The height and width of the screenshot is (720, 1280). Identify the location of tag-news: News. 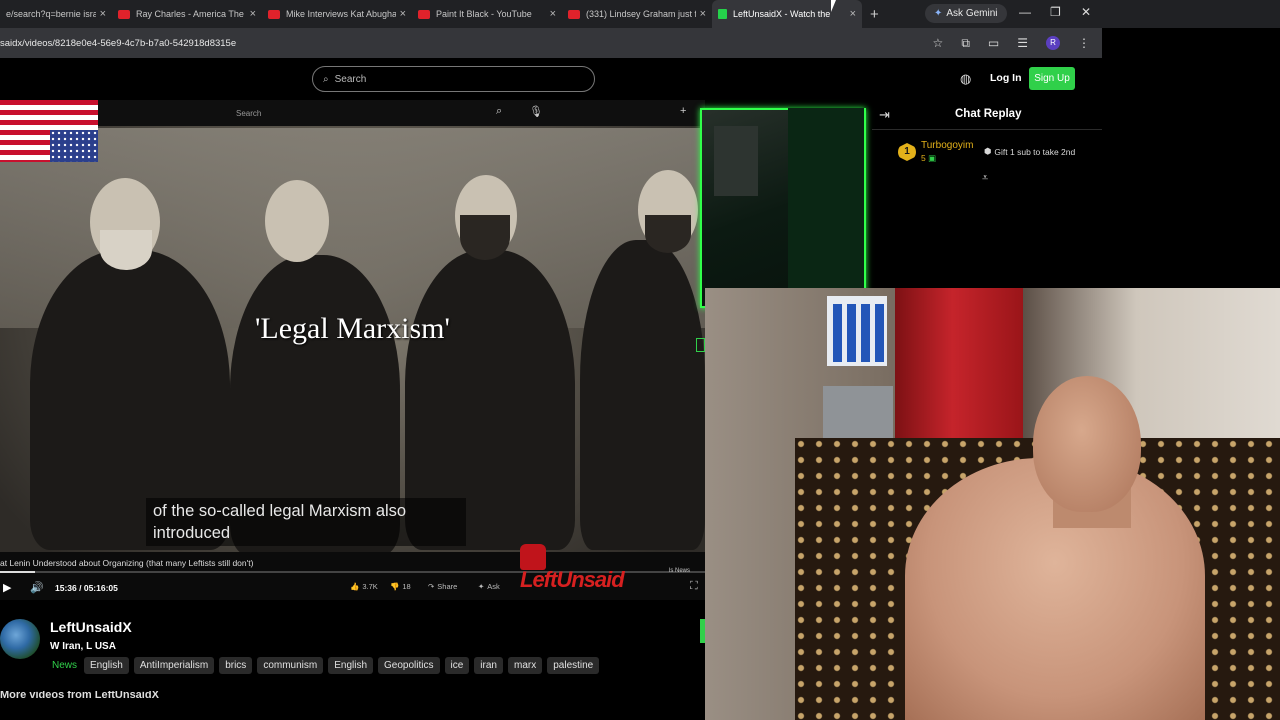
(64, 665).